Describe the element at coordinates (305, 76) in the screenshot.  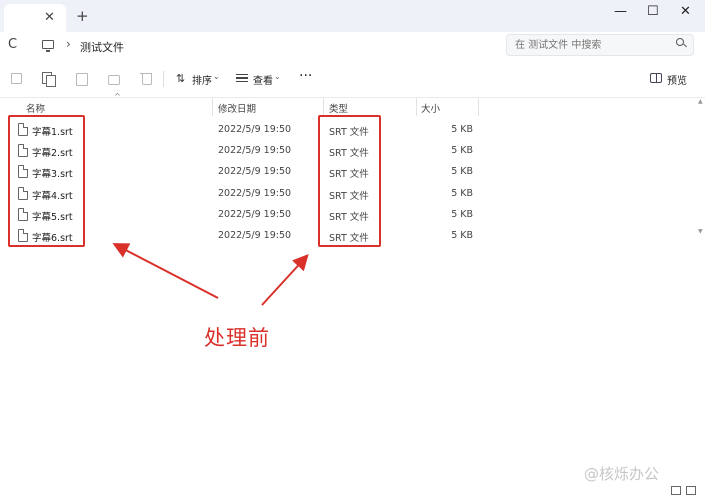
I see `more-options-button: ···` at that location.